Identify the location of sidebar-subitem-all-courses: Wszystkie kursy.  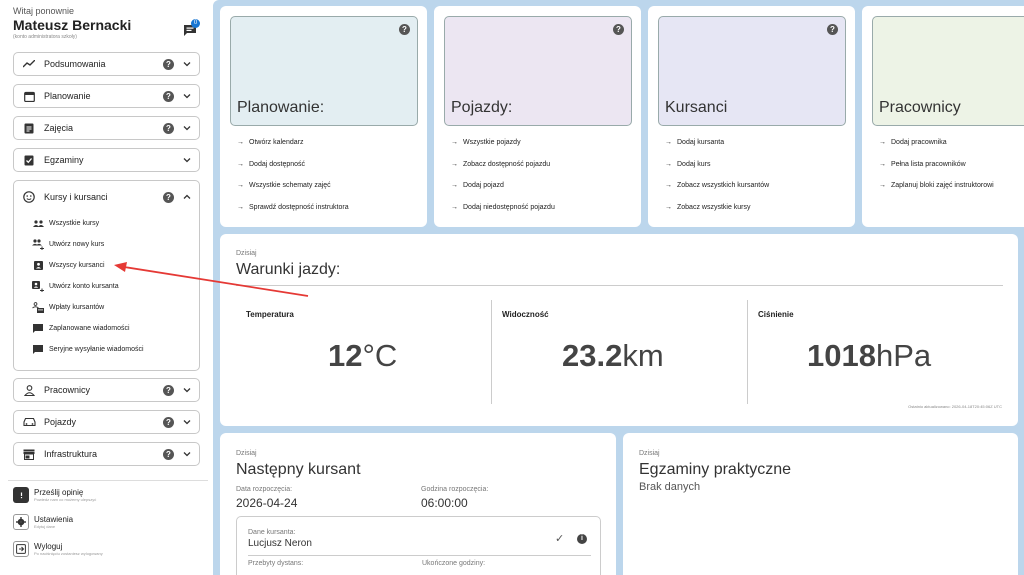
(106, 223).